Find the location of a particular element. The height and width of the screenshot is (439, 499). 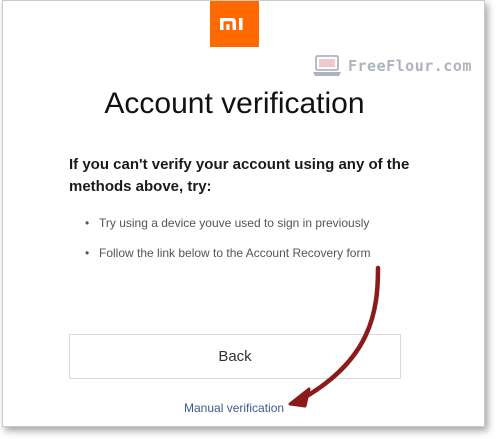

watermark: FreeFlour.com is located at coordinates (392, 66).